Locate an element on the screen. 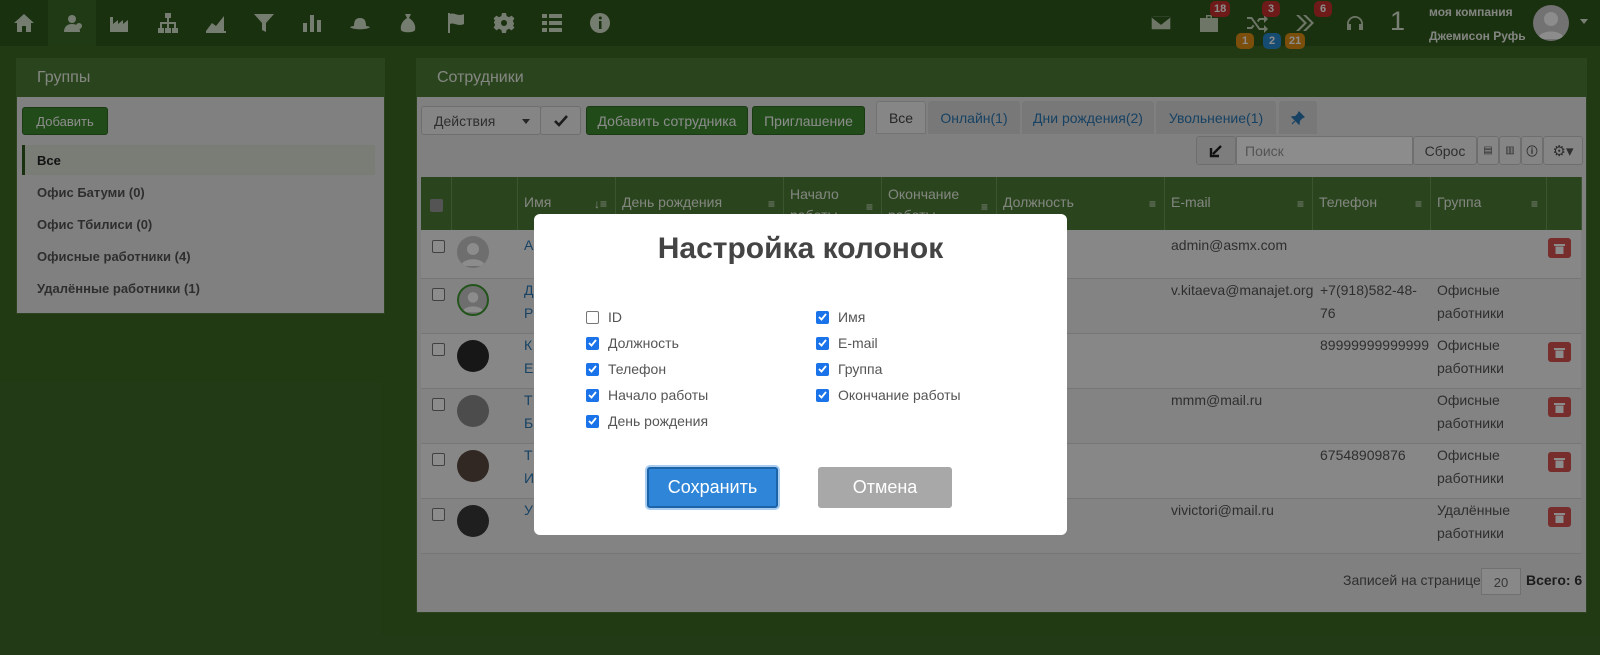 This screenshot has width=1600, height=655. option-label: Имя is located at coordinates (852, 317).